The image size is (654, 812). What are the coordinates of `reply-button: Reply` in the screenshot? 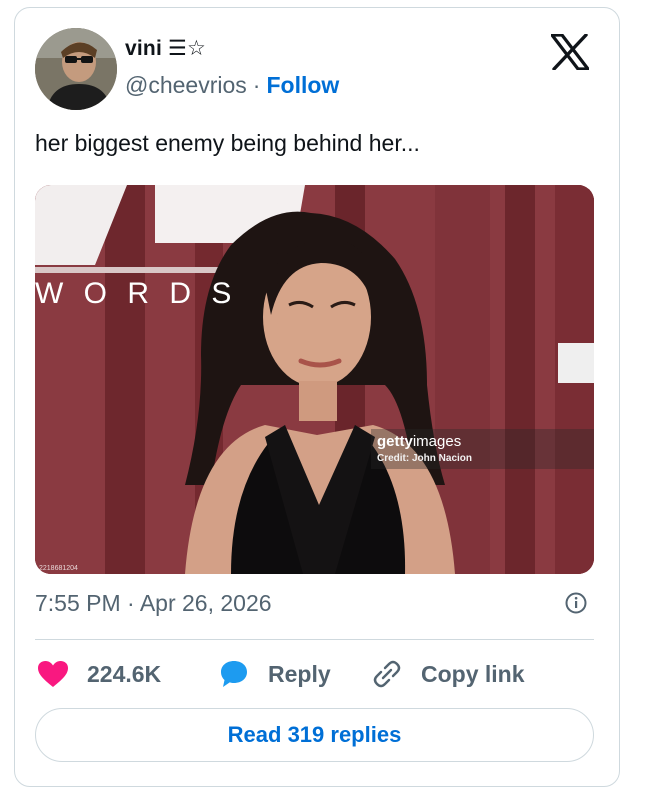 It's located at (274, 674).